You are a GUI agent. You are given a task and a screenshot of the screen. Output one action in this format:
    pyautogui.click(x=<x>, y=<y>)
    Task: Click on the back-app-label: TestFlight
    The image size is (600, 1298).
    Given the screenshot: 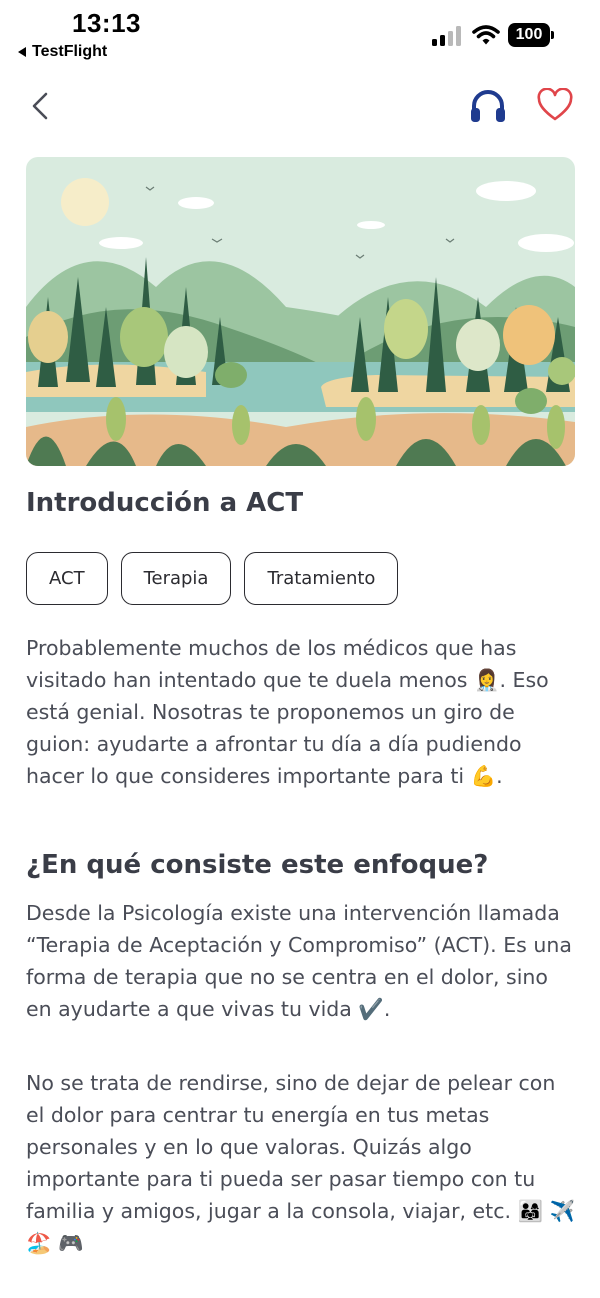 What is the action you would take?
    pyautogui.click(x=70, y=51)
    